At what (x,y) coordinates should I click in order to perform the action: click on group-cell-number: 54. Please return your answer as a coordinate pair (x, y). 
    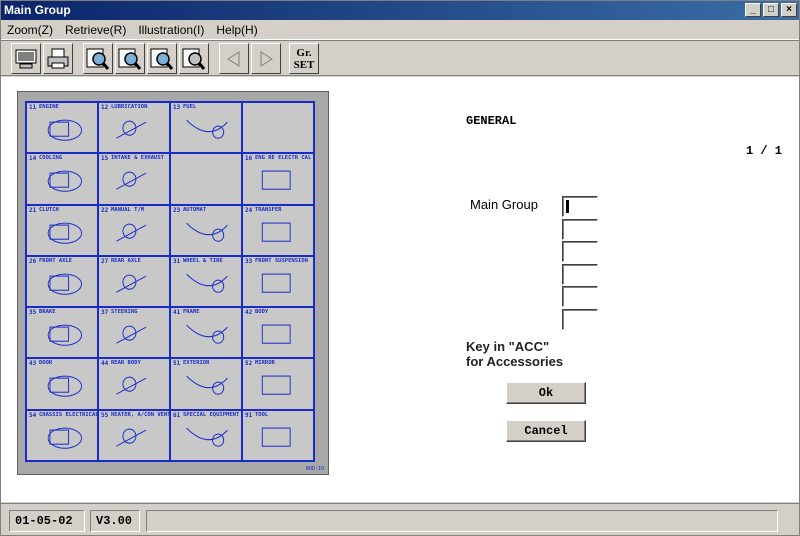
    Looking at the image, I should click on (33, 415).